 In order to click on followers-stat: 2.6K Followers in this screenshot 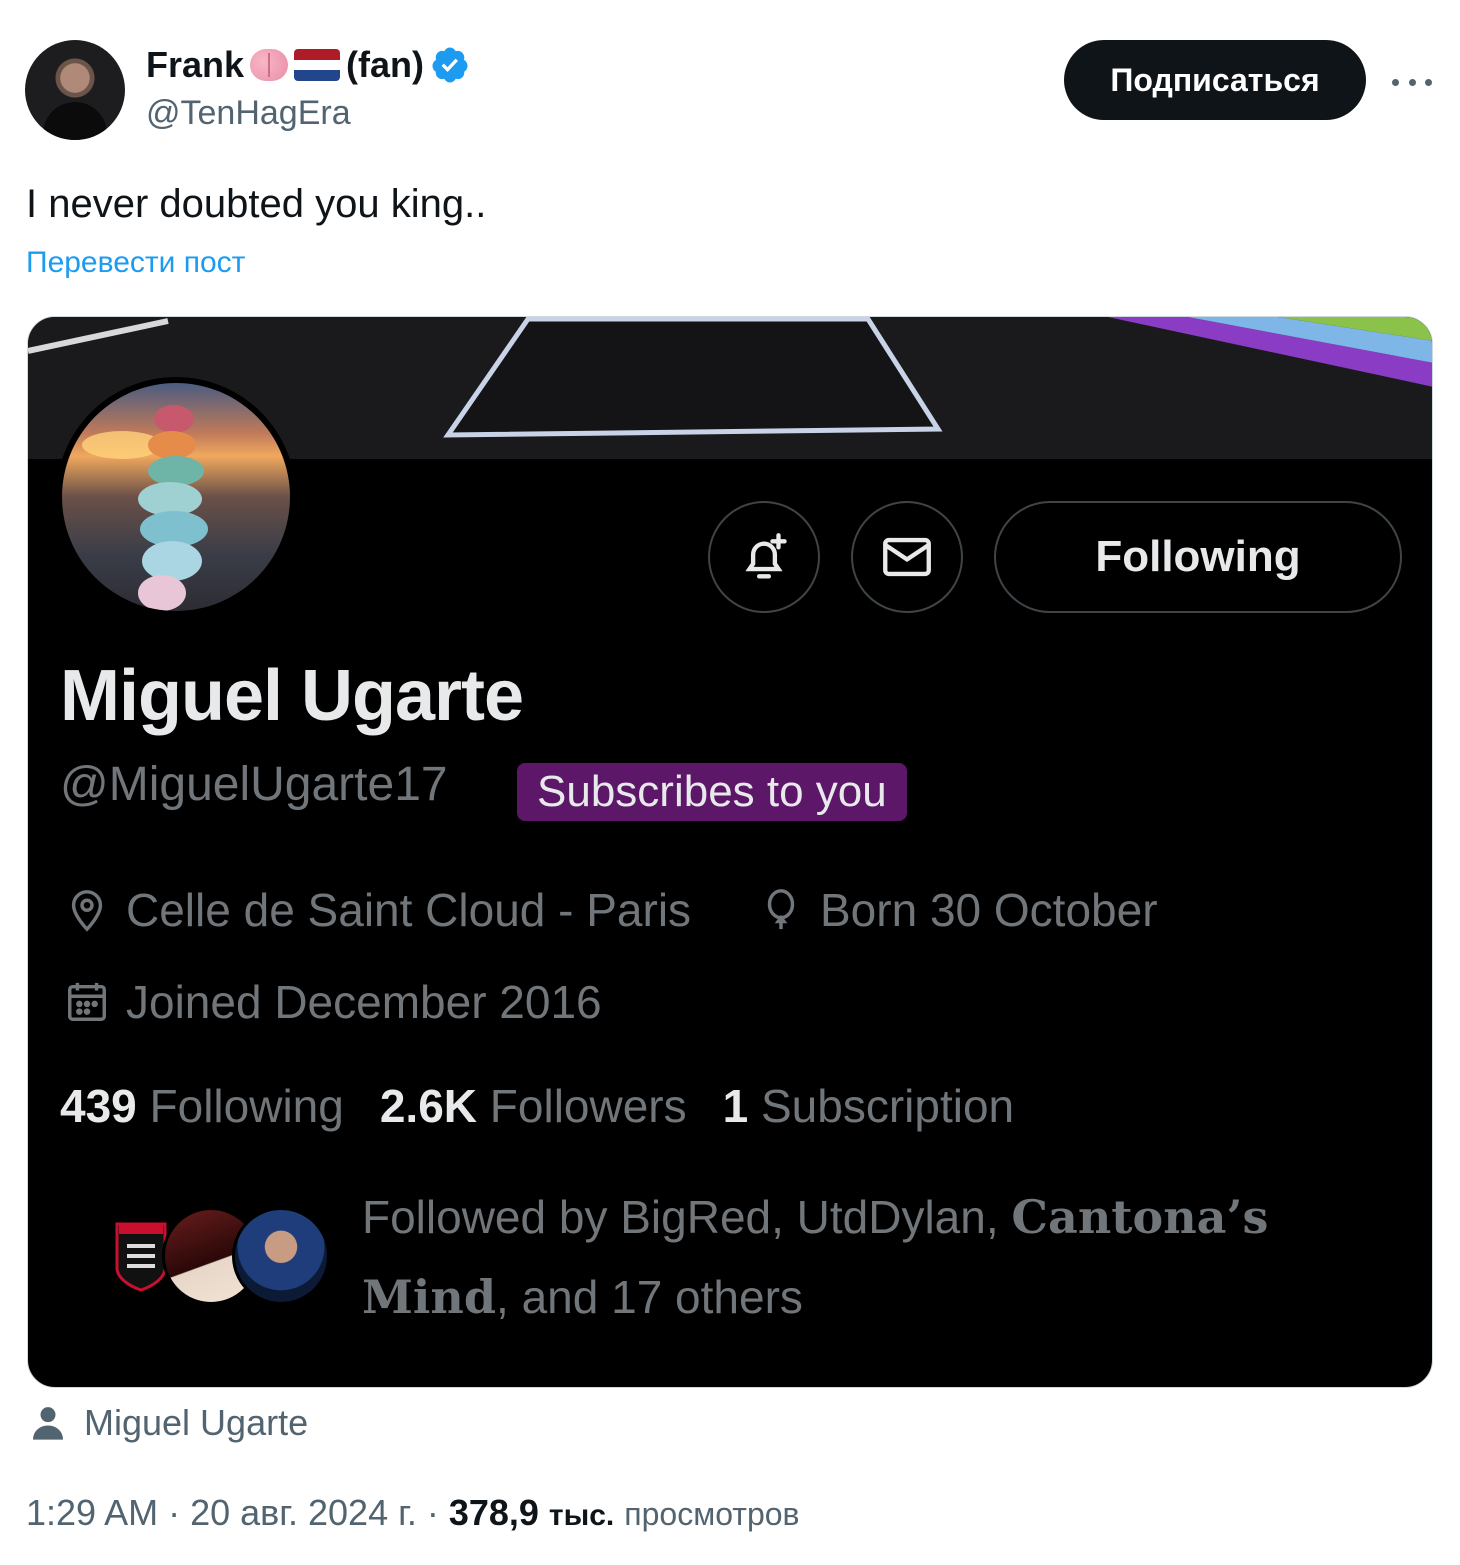, I will do `click(533, 1106)`.